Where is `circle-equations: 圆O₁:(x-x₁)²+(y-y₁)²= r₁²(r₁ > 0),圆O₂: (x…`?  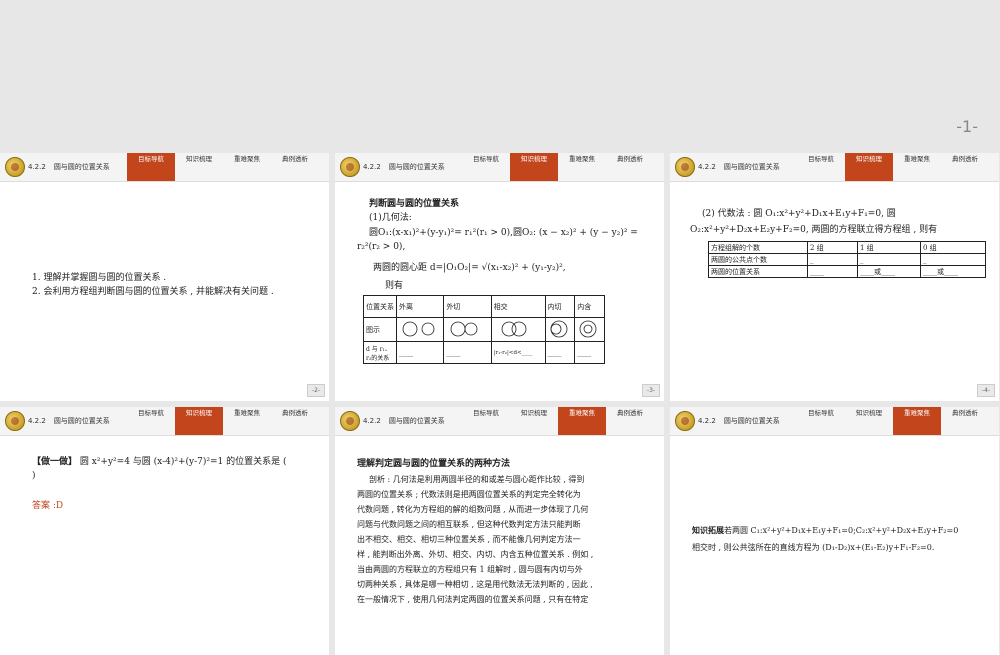
circle-equations: 圆O₁:(x-x₁)²+(y-y₁)²= r₁²(r₁ > 0),圆O₂: (x… is located at coordinates (503, 233).